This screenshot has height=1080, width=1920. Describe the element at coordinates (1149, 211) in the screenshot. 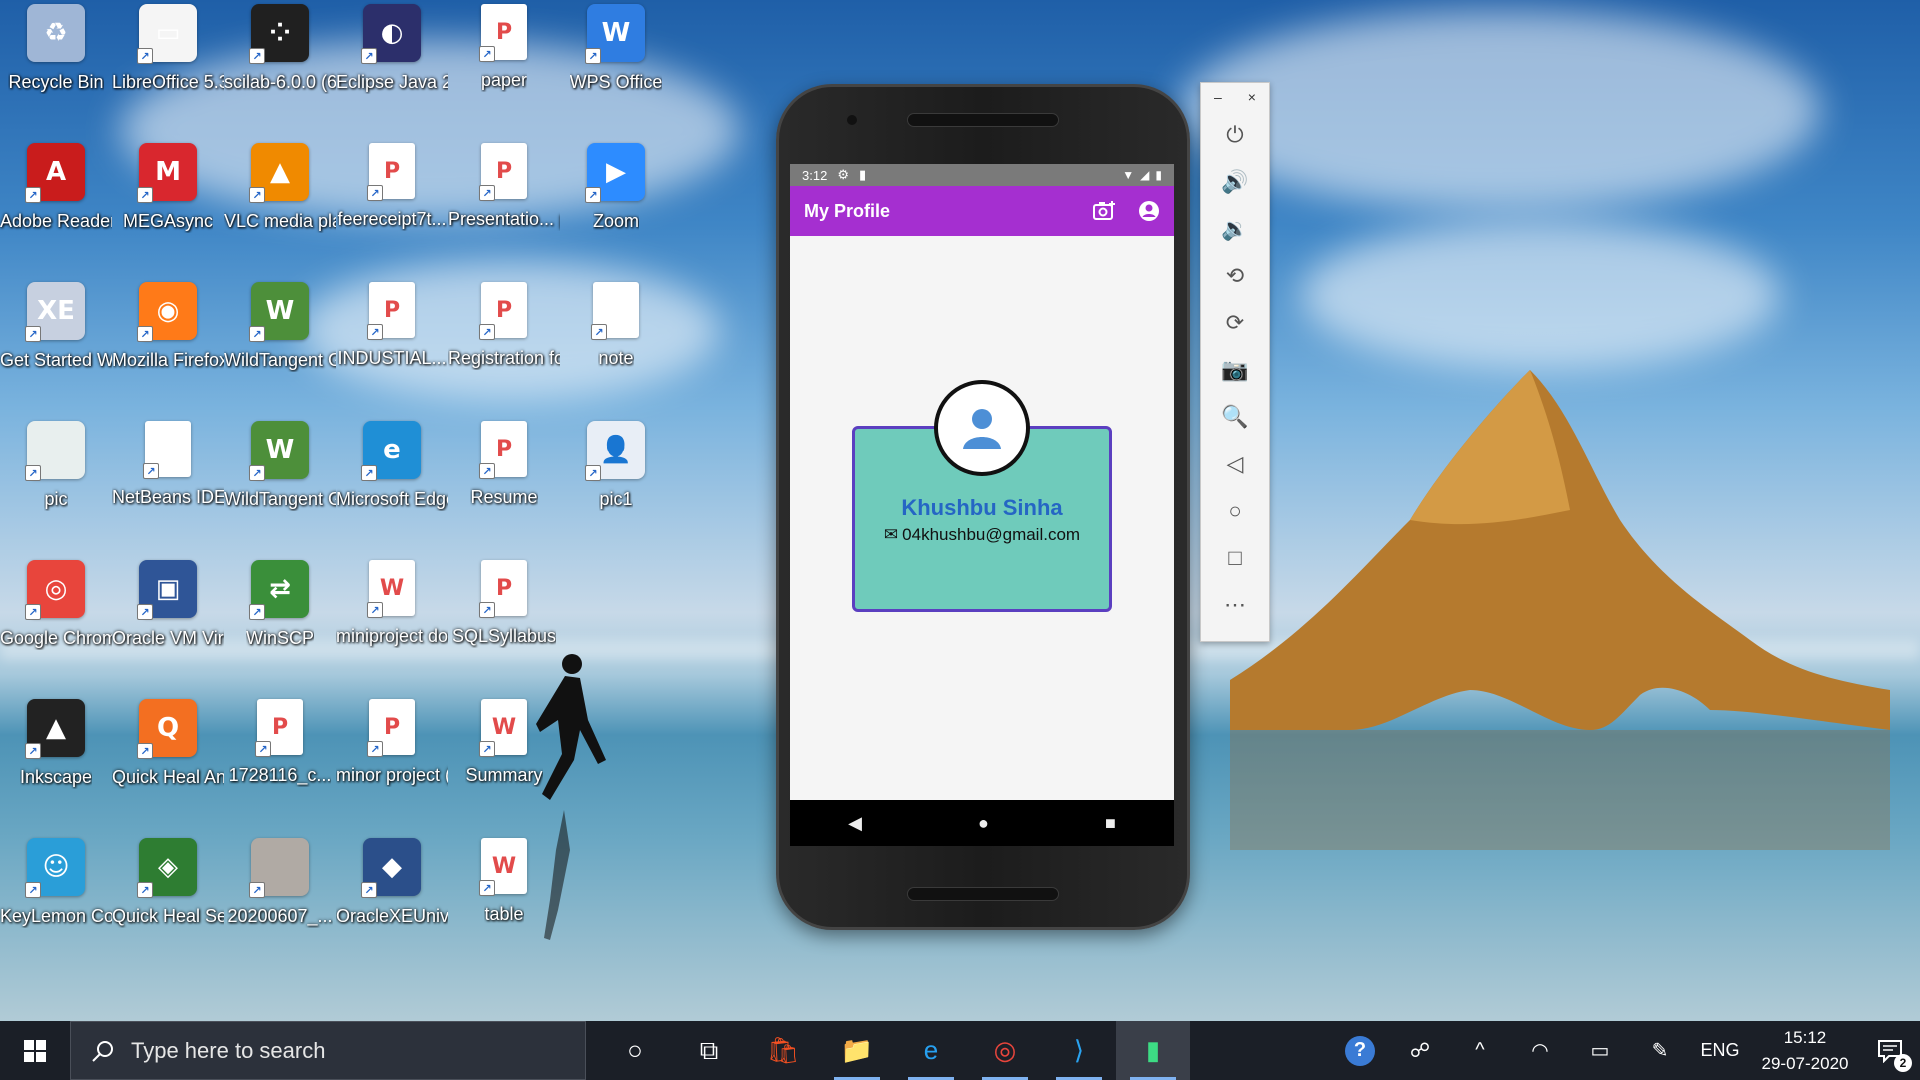

I see `account-circle-icon` at that location.